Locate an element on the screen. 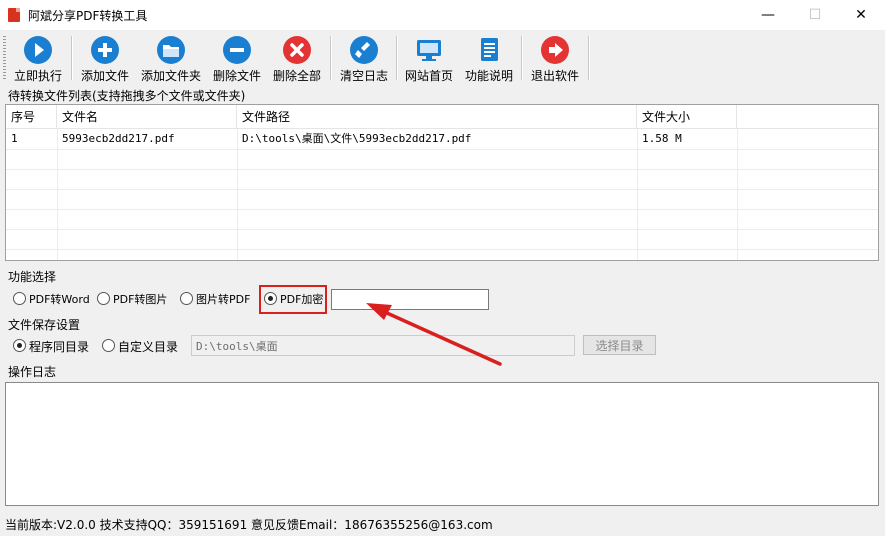  file-list-section-label: 待转换文件列表(支持拖拽多个文件或文件夹) is located at coordinates (127, 96).